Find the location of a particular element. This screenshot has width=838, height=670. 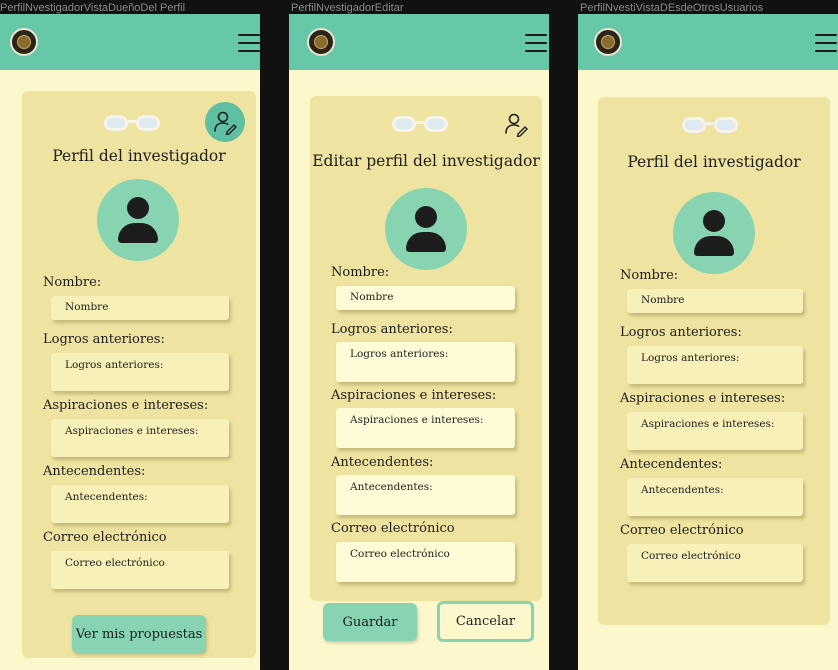

edit-profile-button is located at coordinates (225, 122).